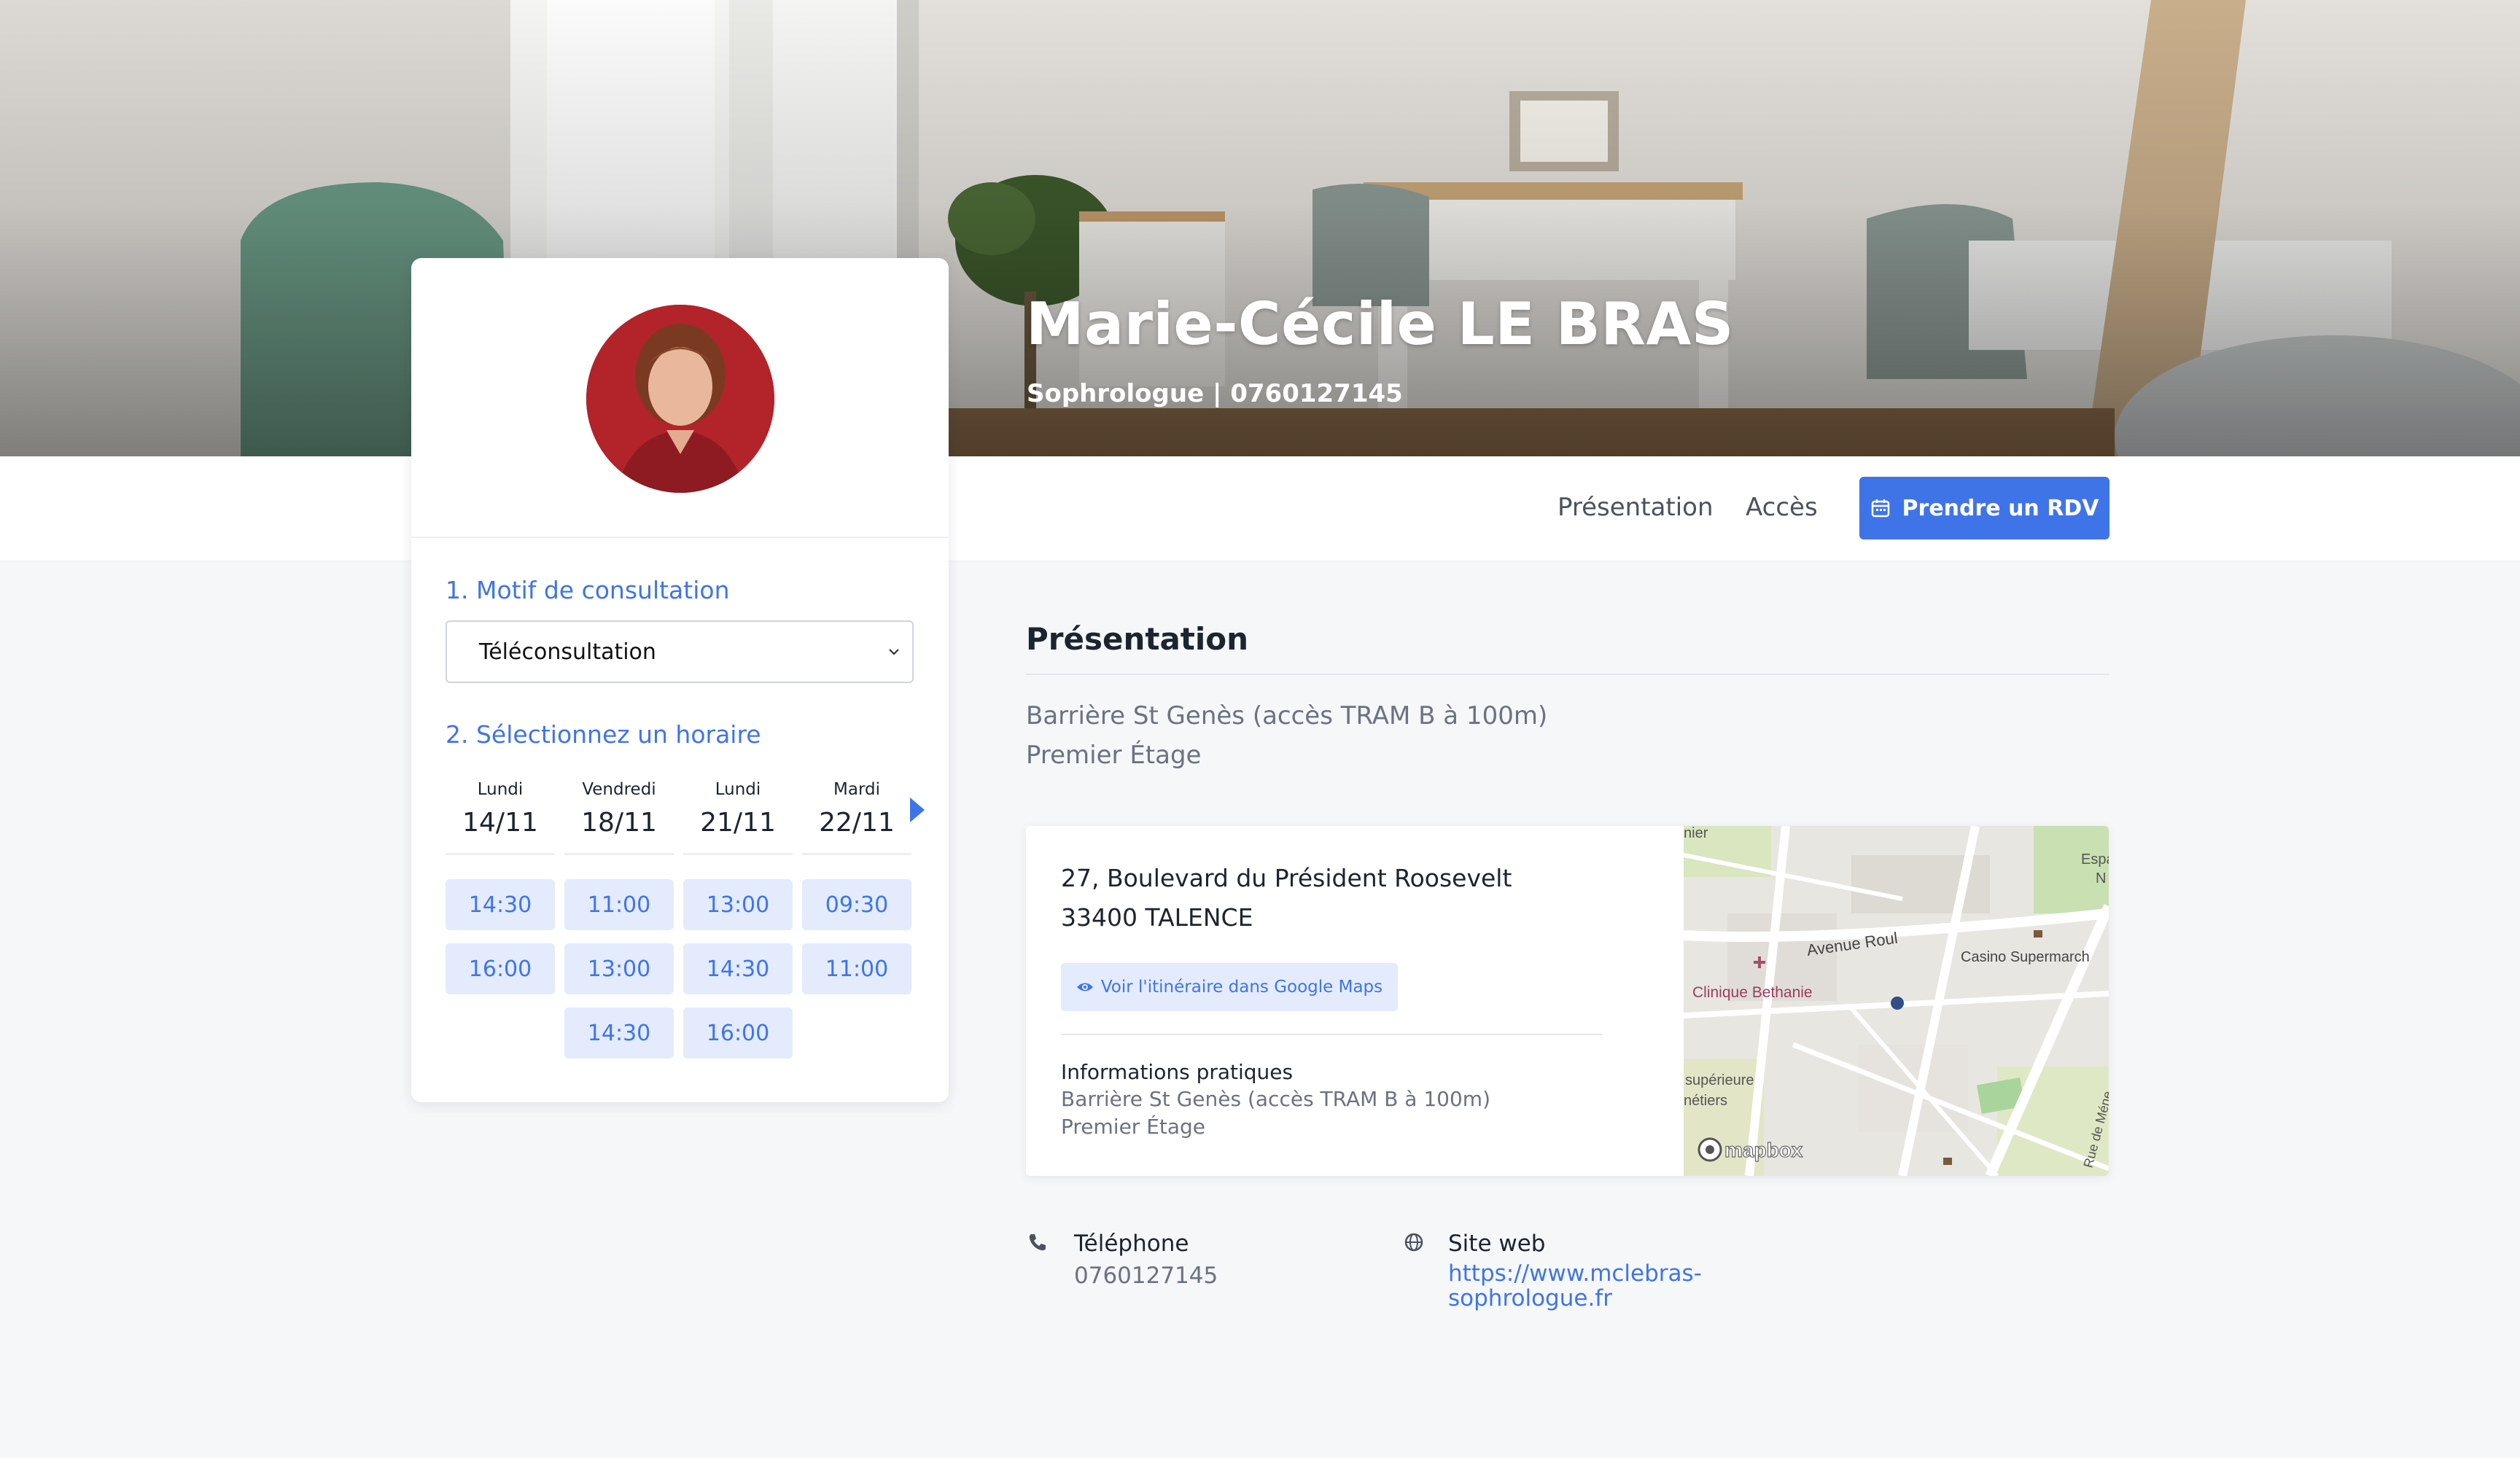 The width and height of the screenshot is (2520, 1458). What do you see at coordinates (1880, 508) in the screenshot?
I see `calendar-icon` at bounding box center [1880, 508].